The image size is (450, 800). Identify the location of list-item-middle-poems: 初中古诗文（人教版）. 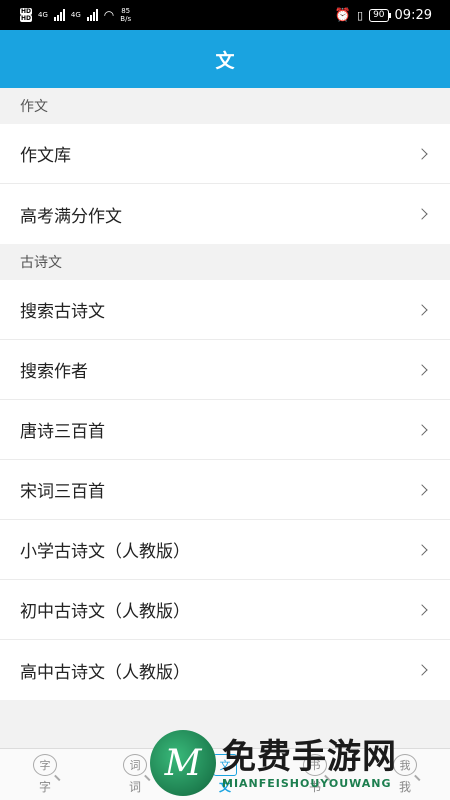
(225, 610).